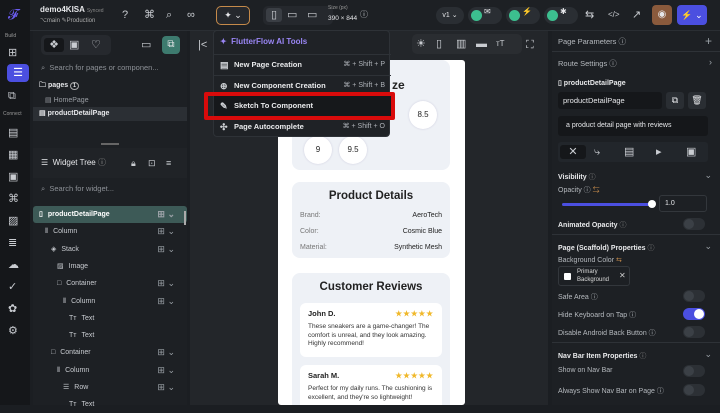 Image resolution: width=720 pixels, height=413 pixels. I want to click on settings-icon: ⚙, so click(13, 331).